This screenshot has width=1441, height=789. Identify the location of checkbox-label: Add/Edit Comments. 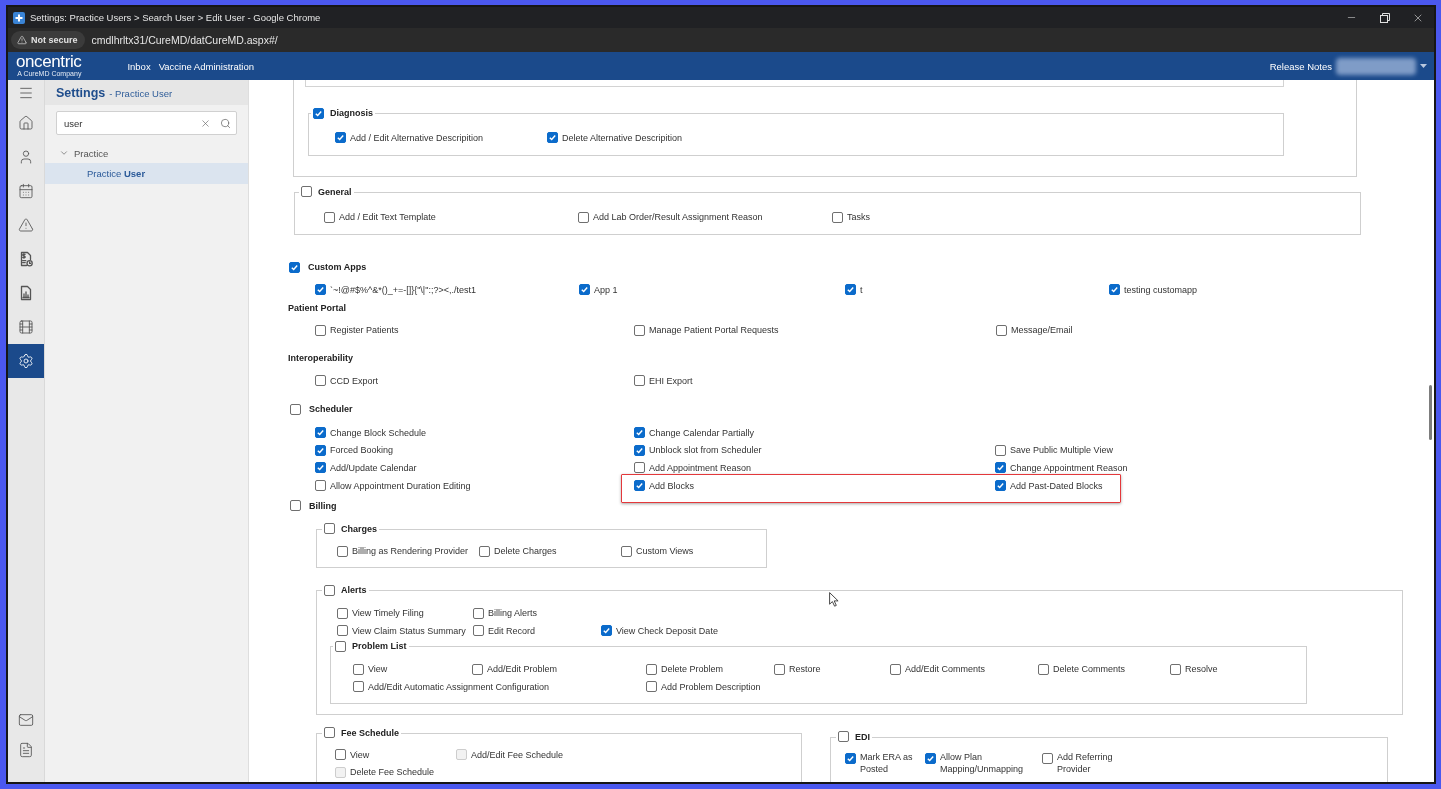
(945, 669).